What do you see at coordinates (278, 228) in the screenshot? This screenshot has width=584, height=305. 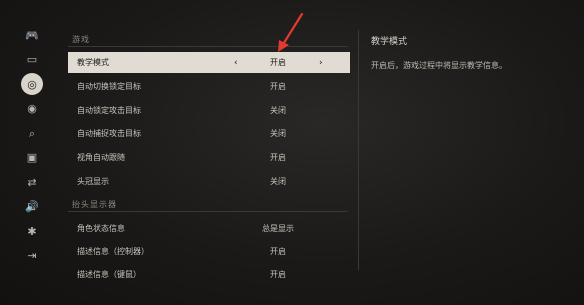 I see `setting-value: 总是显示` at bounding box center [278, 228].